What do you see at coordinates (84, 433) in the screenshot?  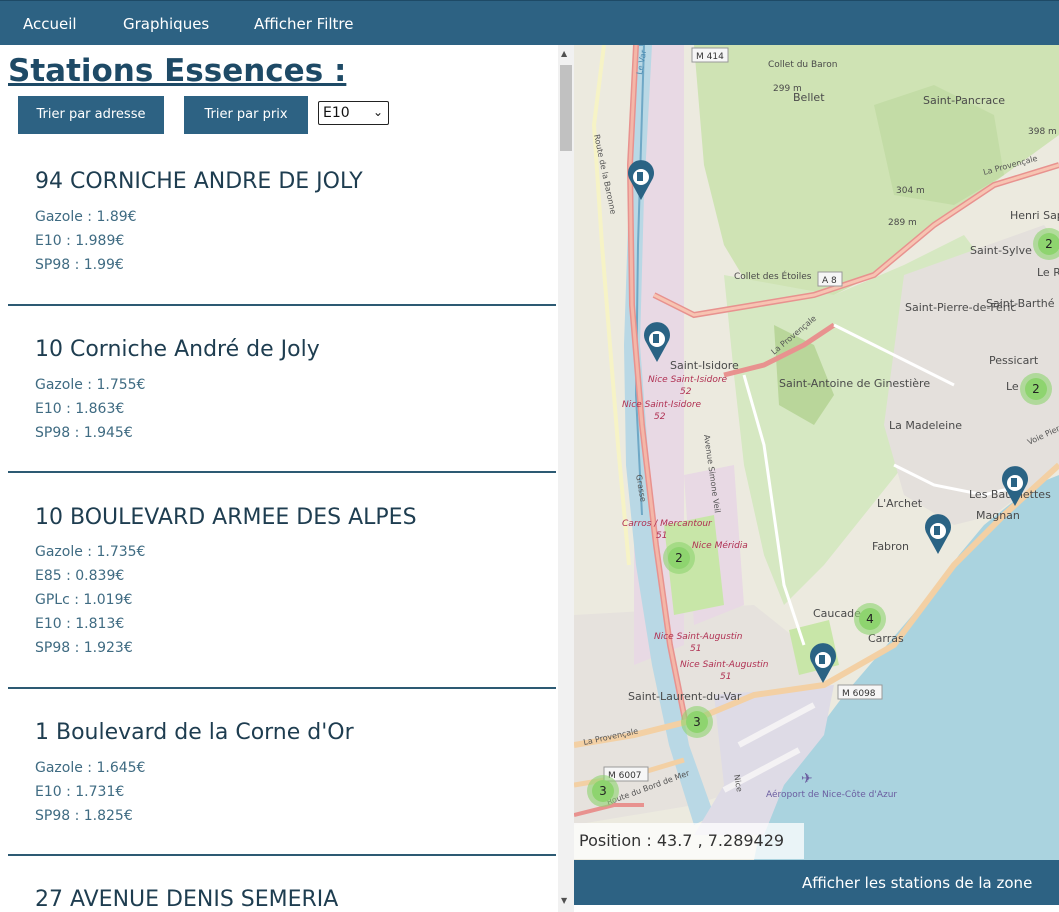 I see `fuel-price: SP98 : 1.945€` at bounding box center [84, 433].